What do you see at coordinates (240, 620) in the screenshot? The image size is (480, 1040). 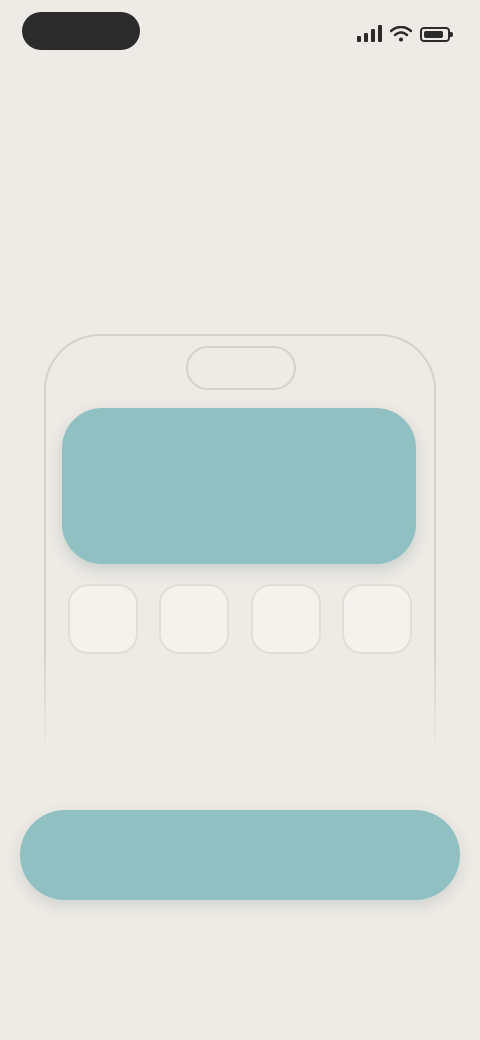 I see `app-icon-row` at bounding box center [240, 620].